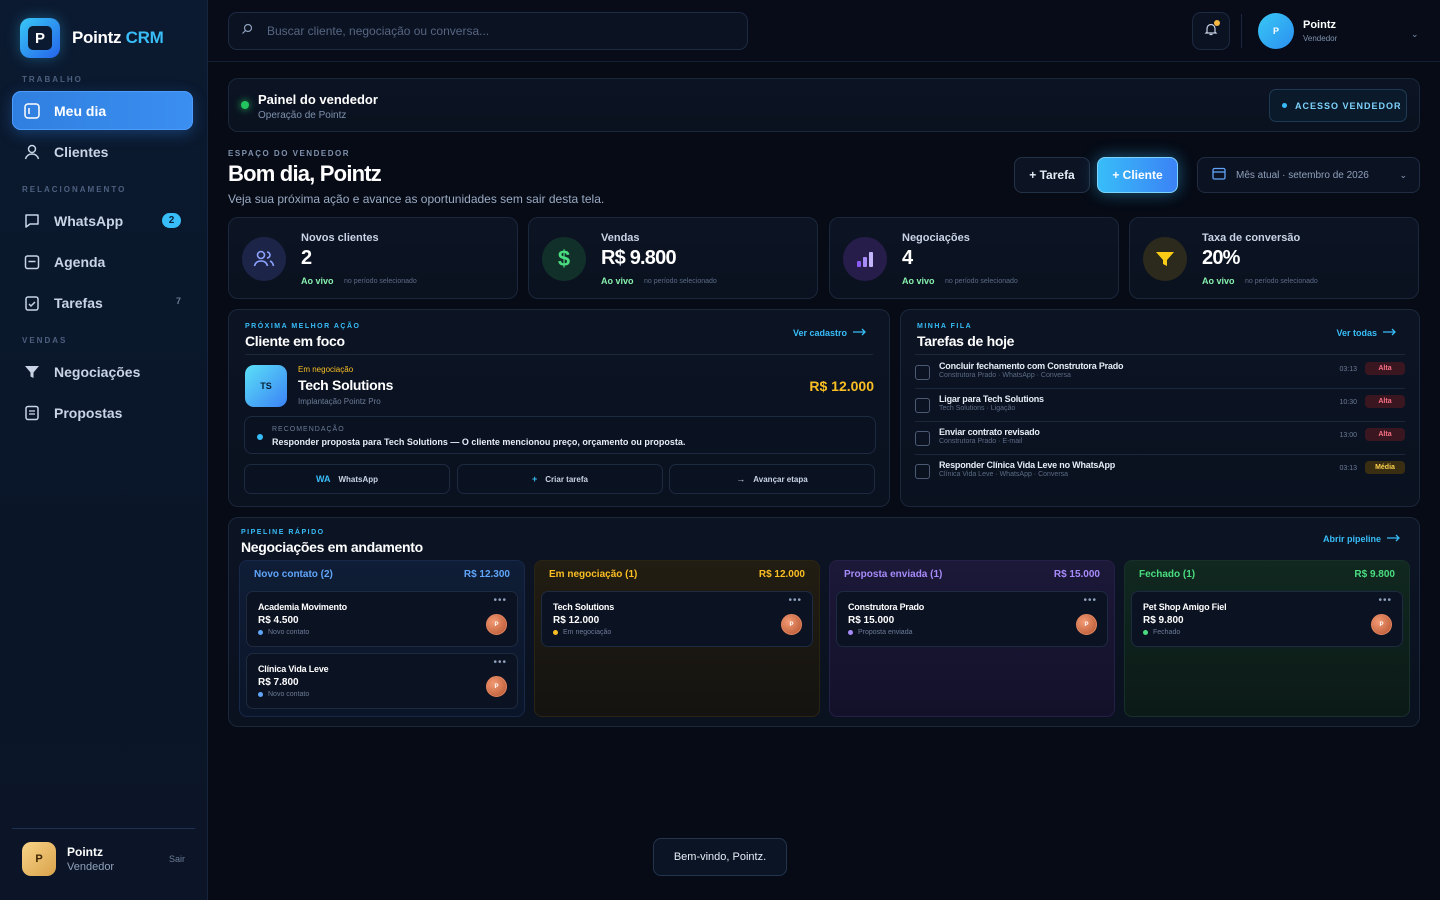 The width and height of the screenshot is (1440, 900). I want to click on brand-name: Pointz CRM, so click(118, 38).